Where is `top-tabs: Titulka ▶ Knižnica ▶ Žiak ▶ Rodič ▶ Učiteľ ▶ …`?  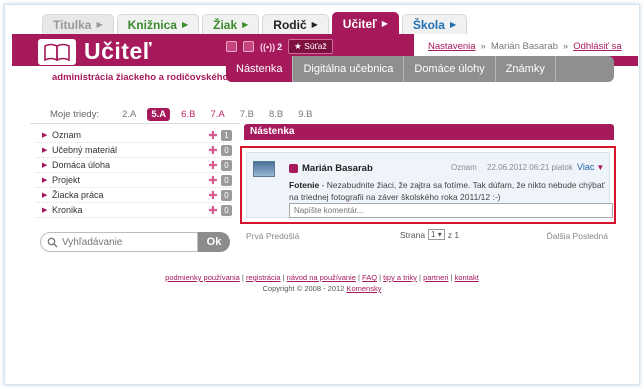 top-tabs: Titulka ▶ Knižnica ▶ Žiak ▶ Rodič ▶ Učiteľ ▶ … is located at coordinates (255, 23).